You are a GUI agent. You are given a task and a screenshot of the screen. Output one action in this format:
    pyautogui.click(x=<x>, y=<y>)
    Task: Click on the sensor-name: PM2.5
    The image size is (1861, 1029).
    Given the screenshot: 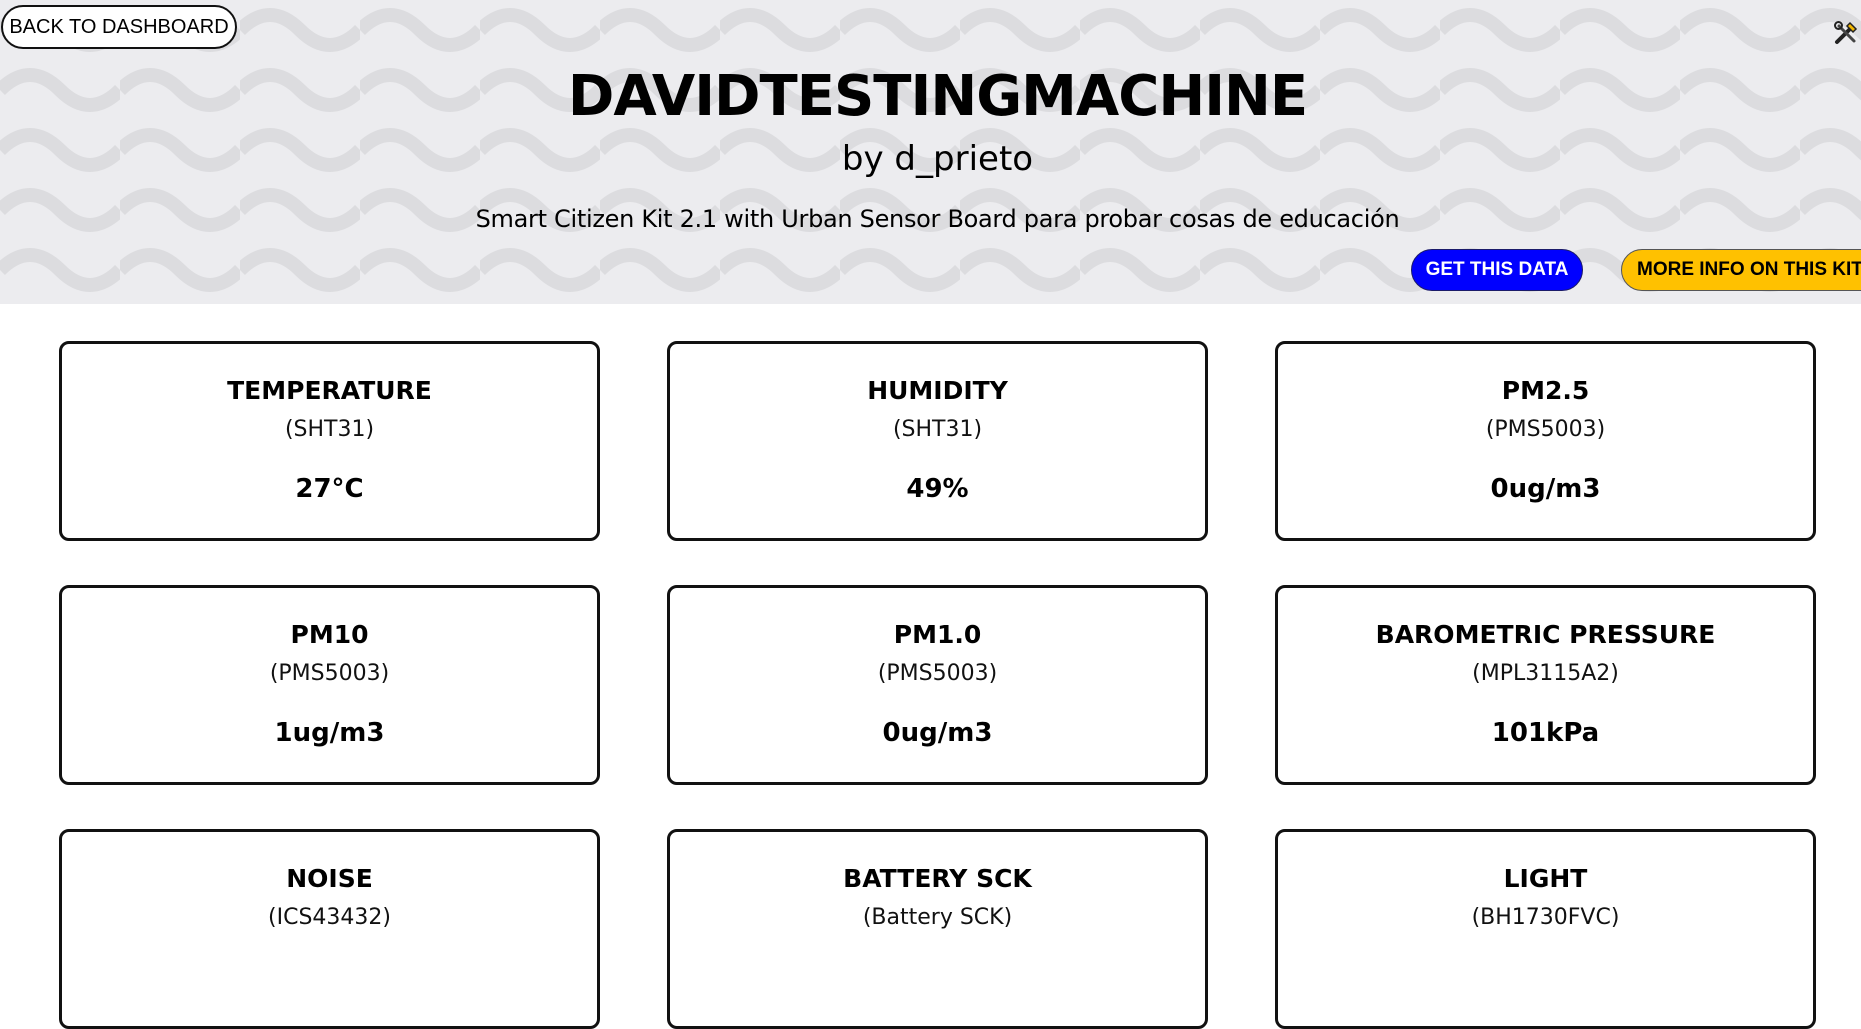 What is the action you would take?
    pyautogui.click(x=1545, y=390)
    